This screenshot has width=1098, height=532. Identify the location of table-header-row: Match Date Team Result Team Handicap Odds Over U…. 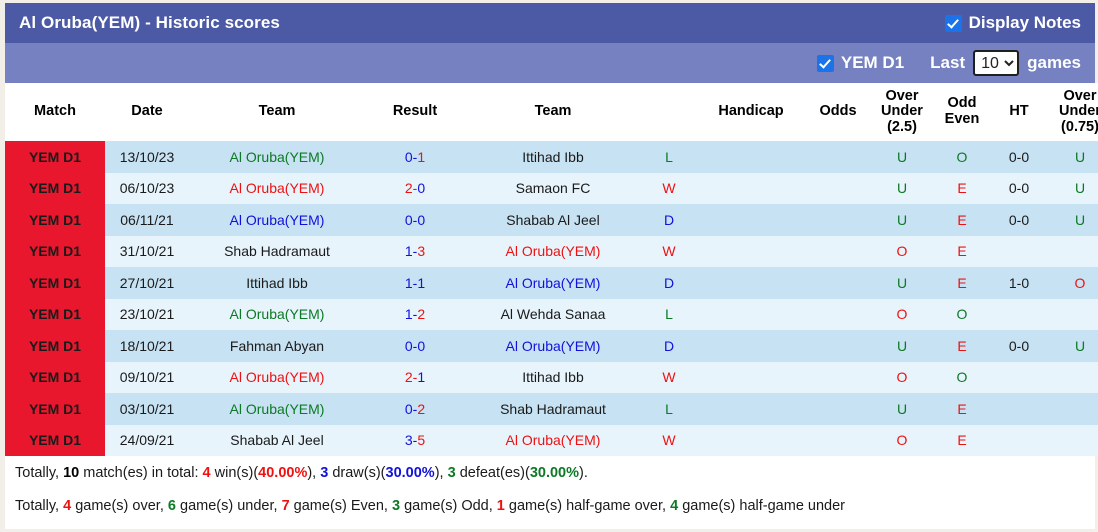
(551, 112).